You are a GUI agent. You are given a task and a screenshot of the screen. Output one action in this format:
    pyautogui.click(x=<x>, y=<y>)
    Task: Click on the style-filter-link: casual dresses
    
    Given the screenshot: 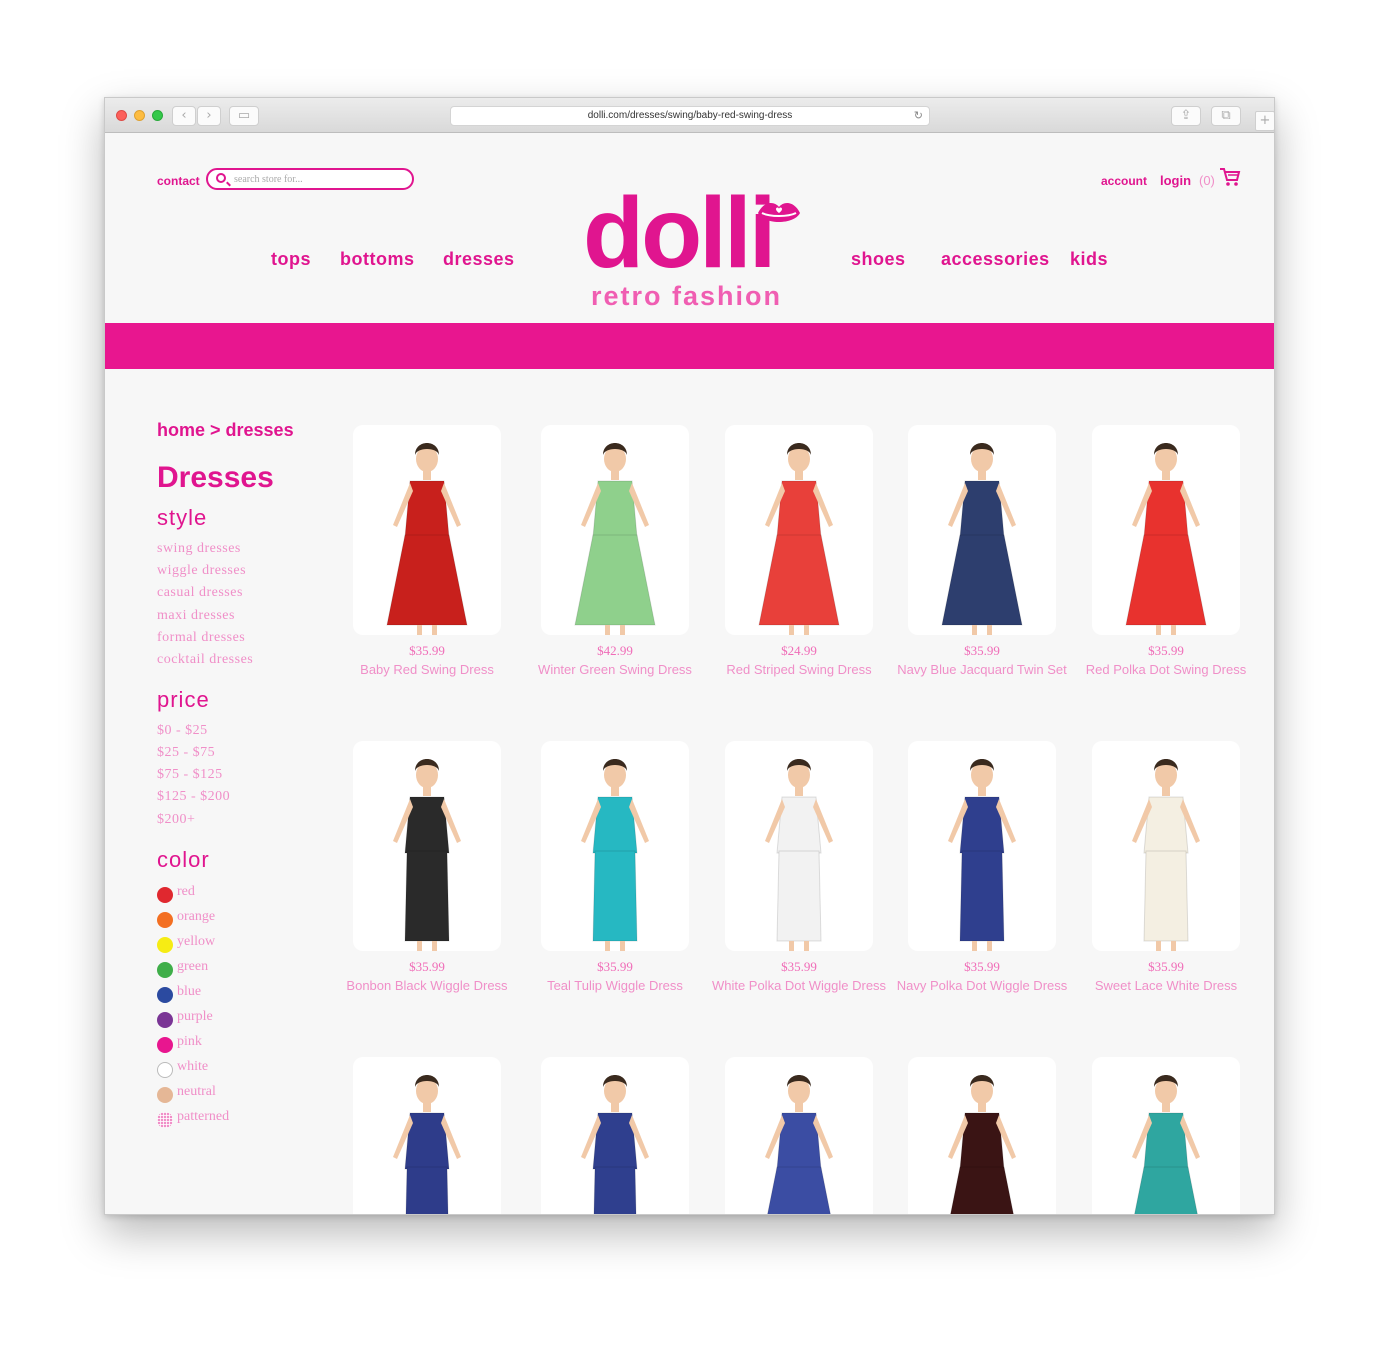 What is the action you would take?
    pyautogui.click(x=200, y=593)
    